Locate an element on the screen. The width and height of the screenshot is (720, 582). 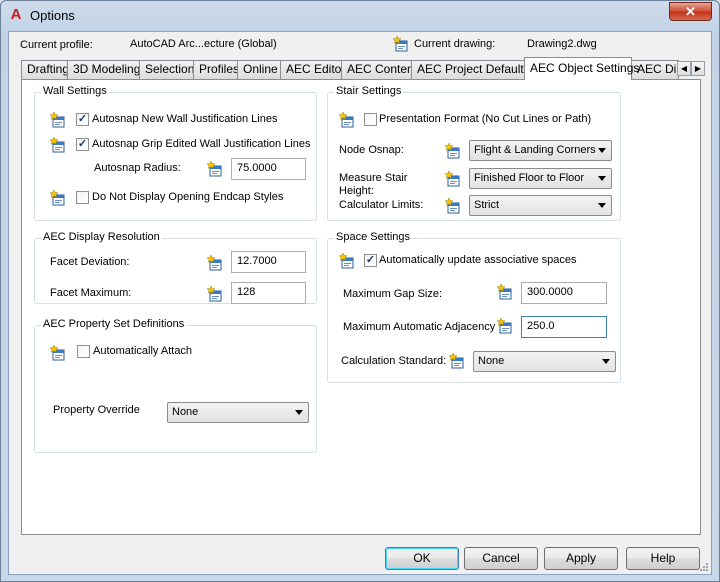
tab-scroll-left-icon: ◀ is located at coordinates (684, 68).